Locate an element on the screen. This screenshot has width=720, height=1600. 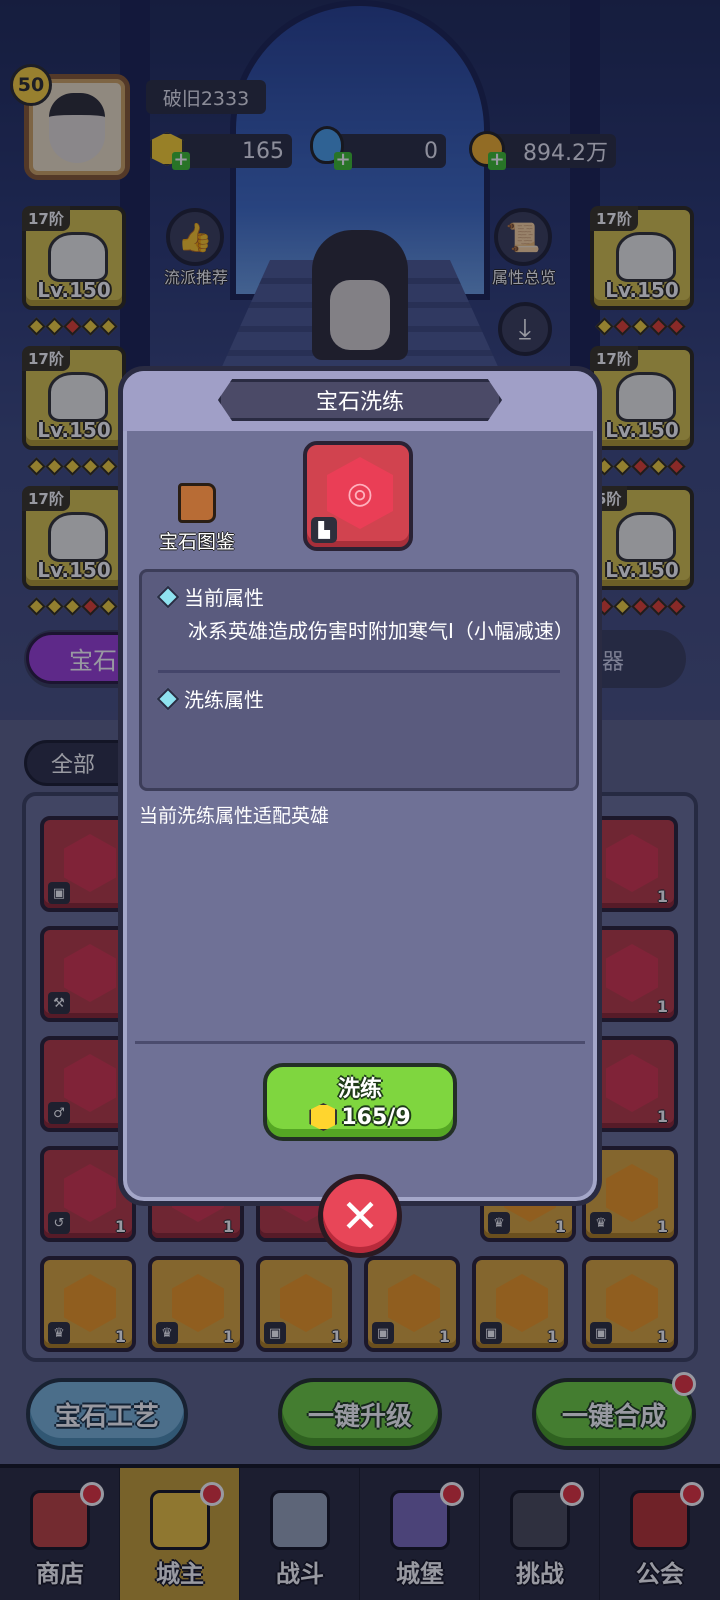
close-icon: ✕ is located at coordinates (360, 1216).